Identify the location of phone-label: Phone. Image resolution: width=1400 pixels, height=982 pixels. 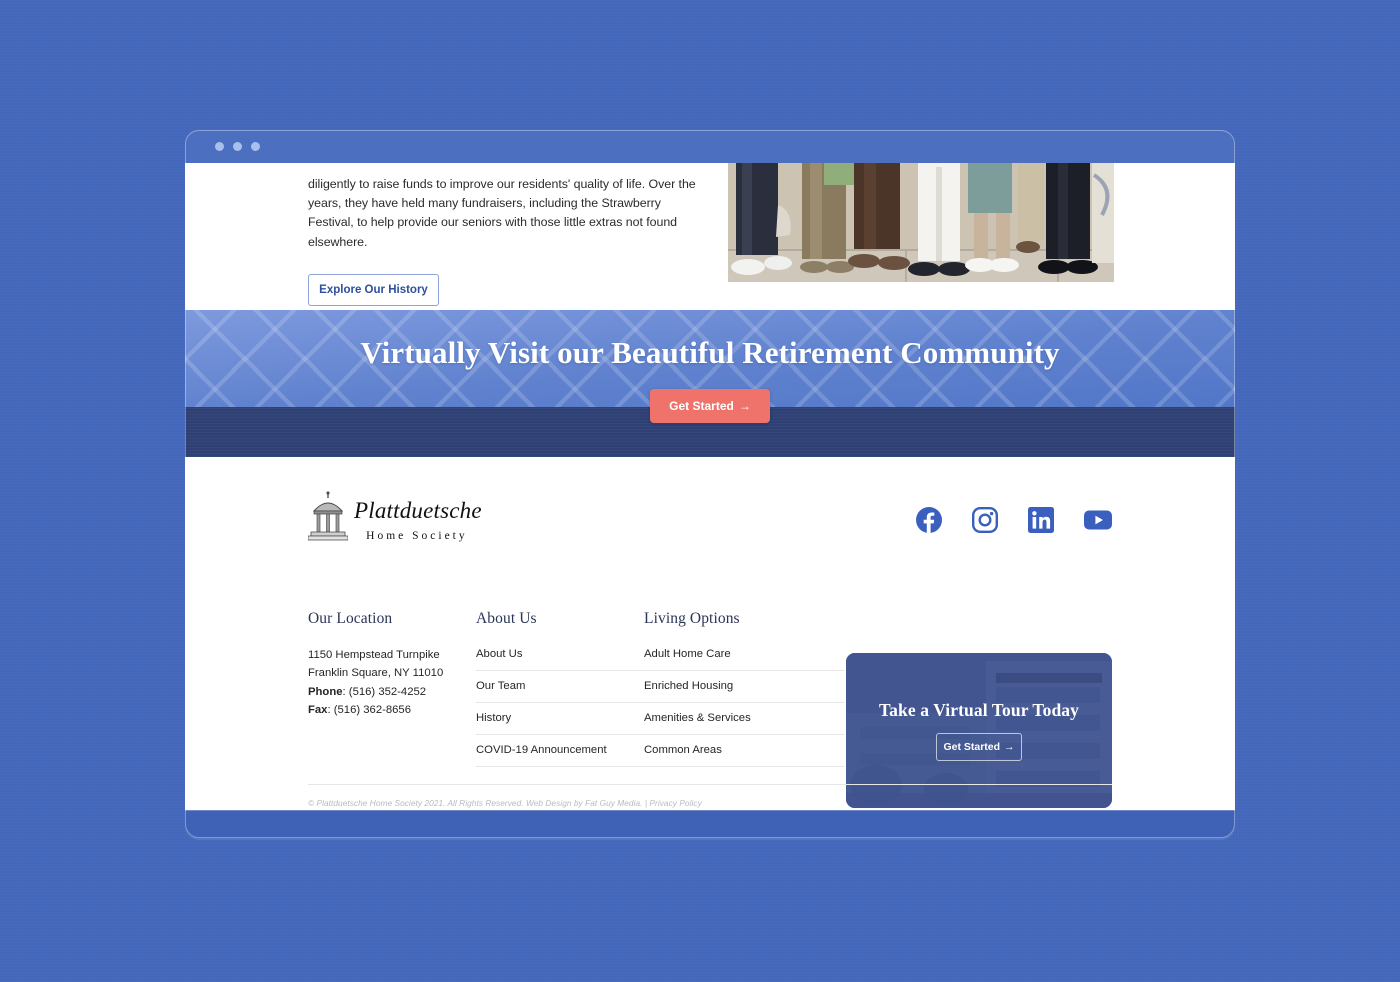
(325, 691).